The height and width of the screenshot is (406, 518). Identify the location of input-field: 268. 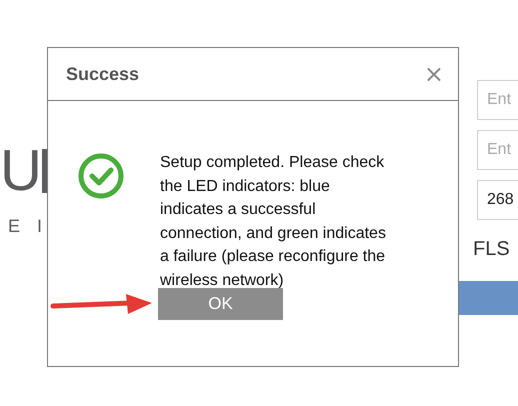
(497, 200).